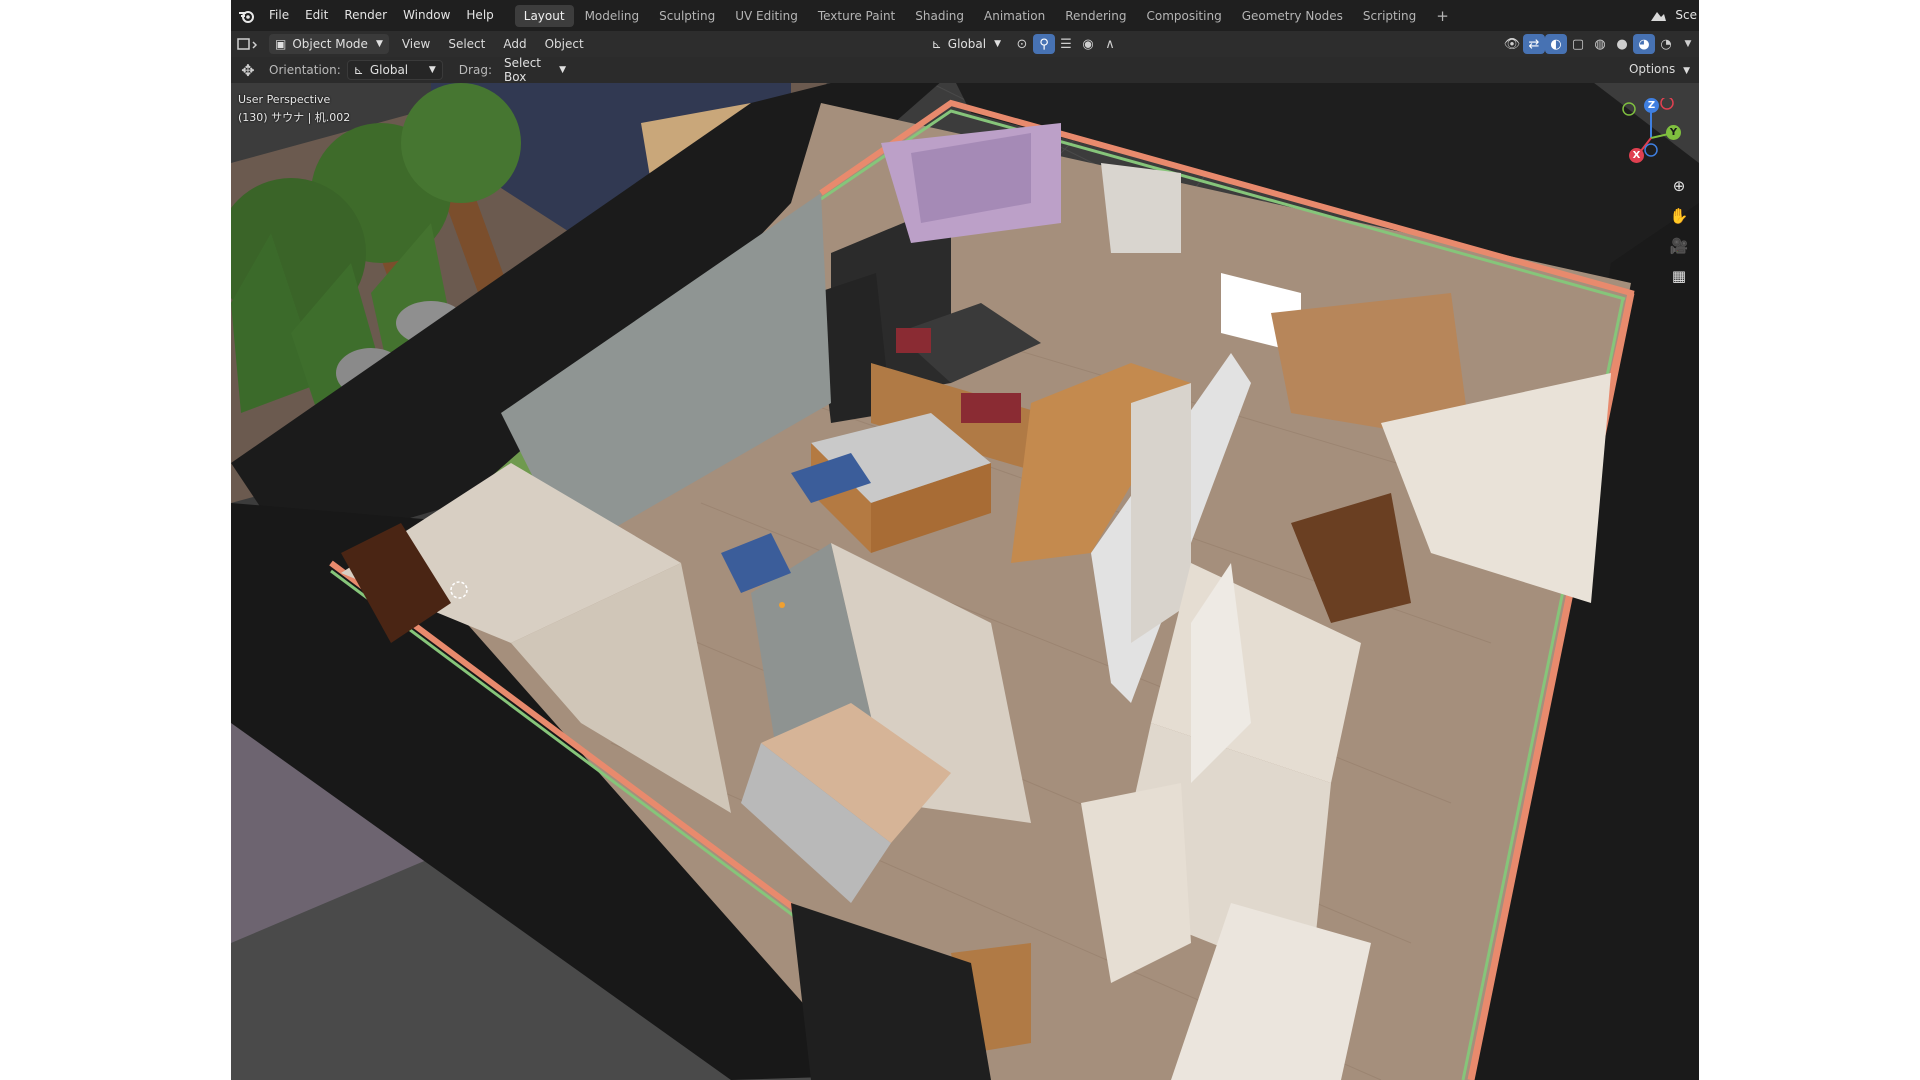 This screenshot has height=1080, width=1920. What do you see at coordinates (1044, 44) in the screenshot?
I see `snap-icon: ⚲` at bounding box center [1044, 44].